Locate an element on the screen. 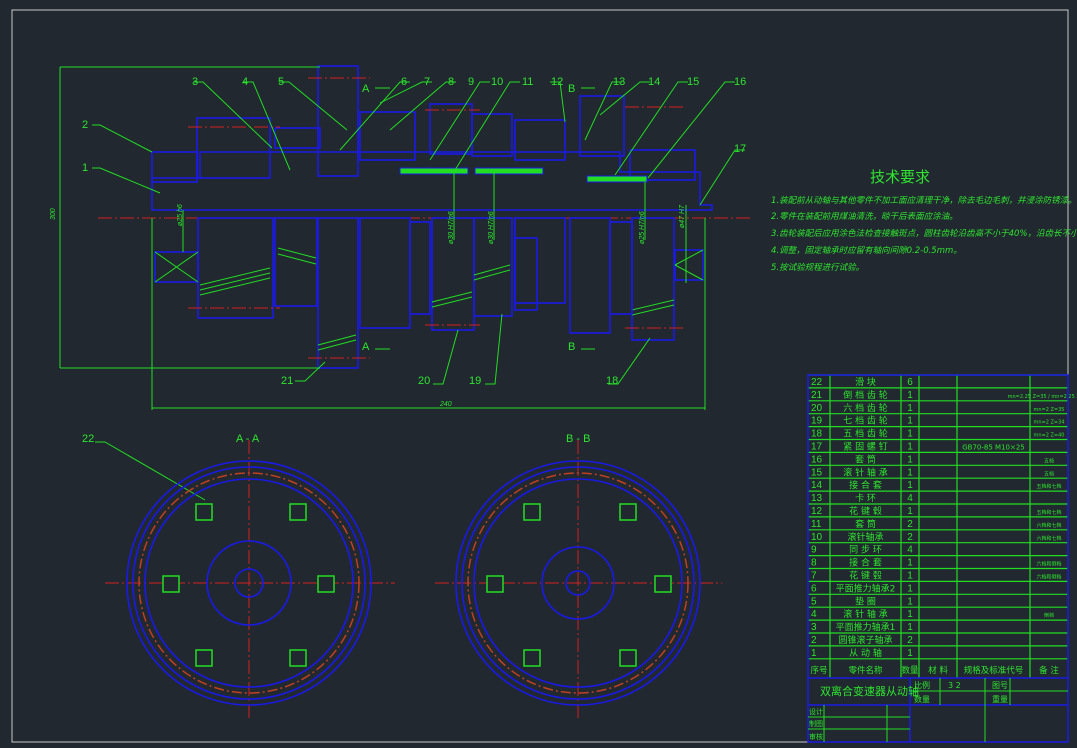 This screenshot has width=1077, height=748. bom-header-material: 材 料 is located at coordinates (938, 670).